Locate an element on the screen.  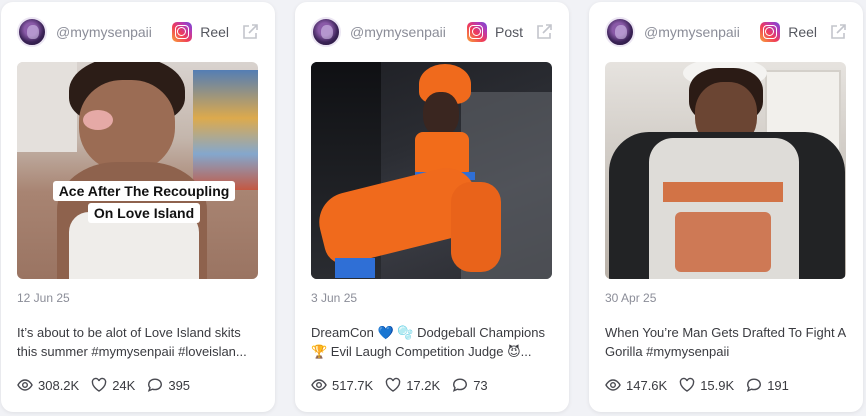
post-date: 30 Apr 25 is located at coordinates (631, 298).